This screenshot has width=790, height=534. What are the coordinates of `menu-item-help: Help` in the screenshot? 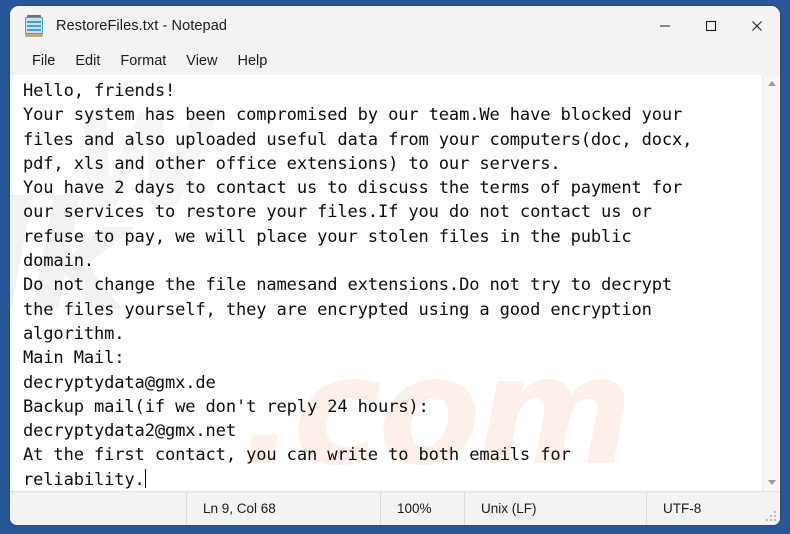 It's located at (252, 61).